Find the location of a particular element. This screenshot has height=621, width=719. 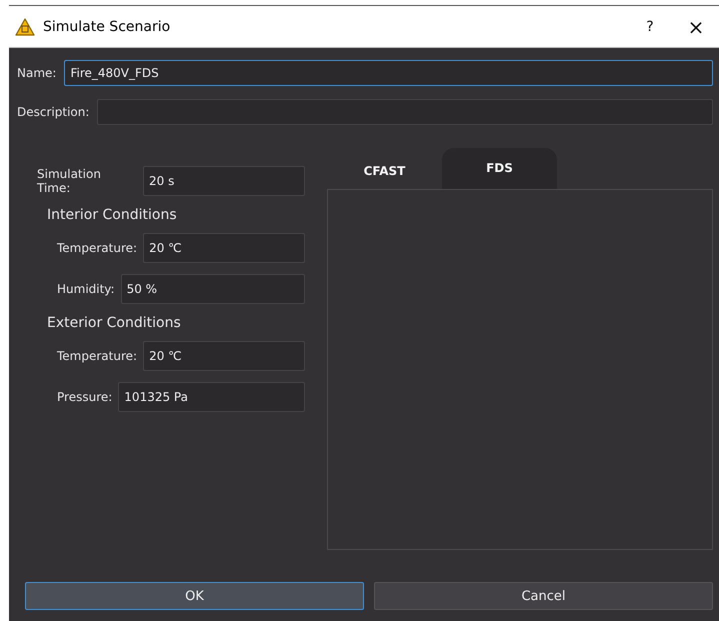

field-label: Pressure: is located at coordinates (84, 397).